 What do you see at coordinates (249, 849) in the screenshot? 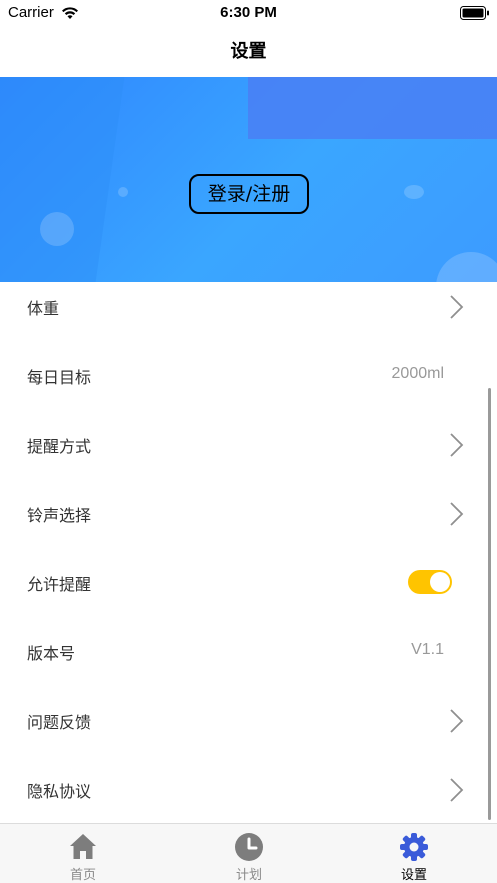
I see `clock-icon` at bounding box center [249, 849].